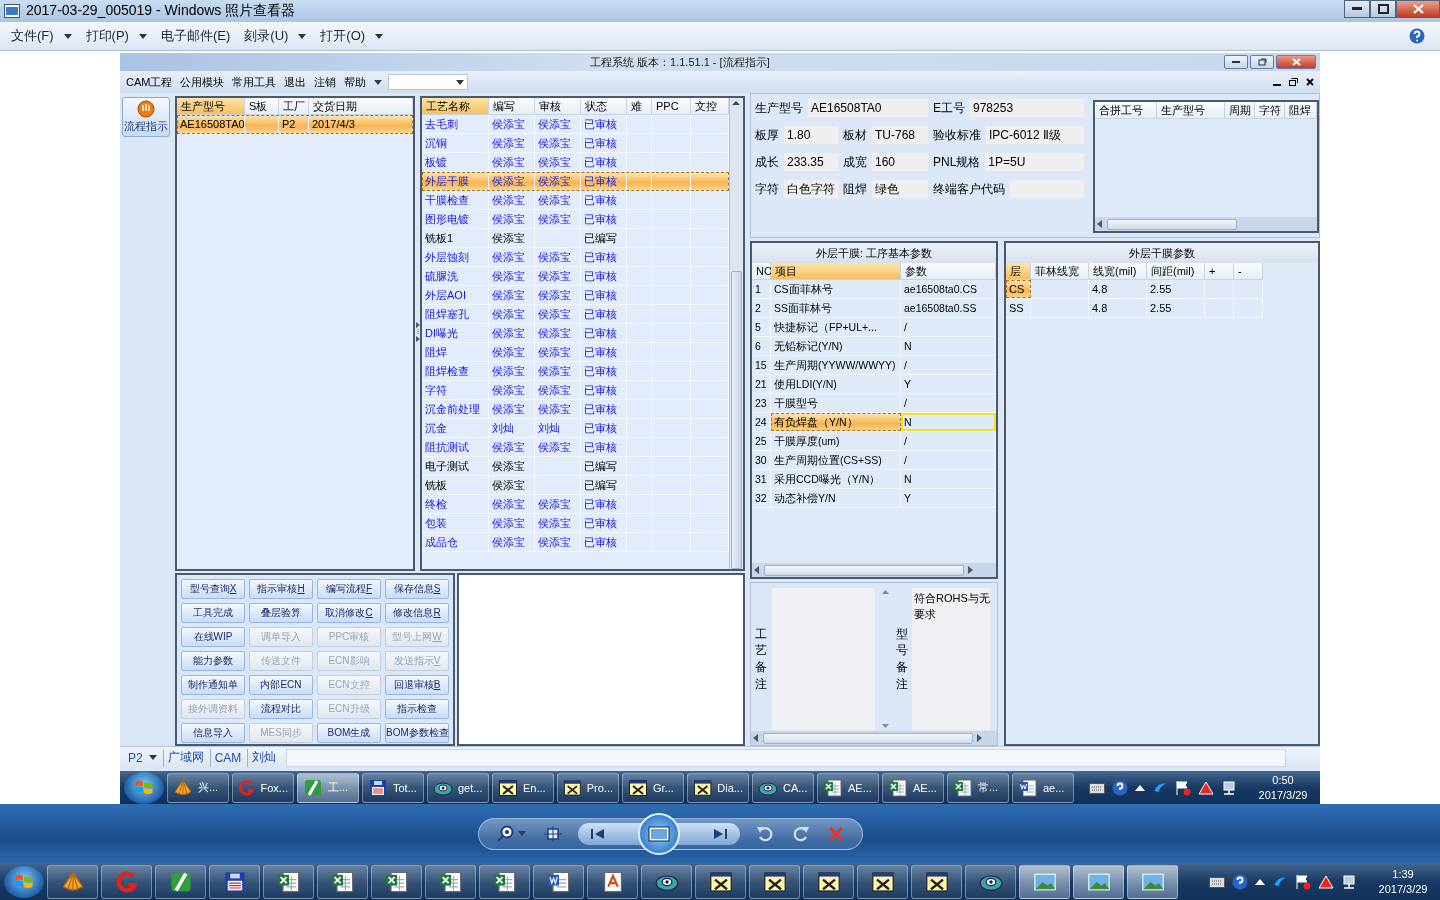  What do you see at coordinates (552, 833) in the screenshot?
I see `actual-size-button` at bounding box center [552, 833].